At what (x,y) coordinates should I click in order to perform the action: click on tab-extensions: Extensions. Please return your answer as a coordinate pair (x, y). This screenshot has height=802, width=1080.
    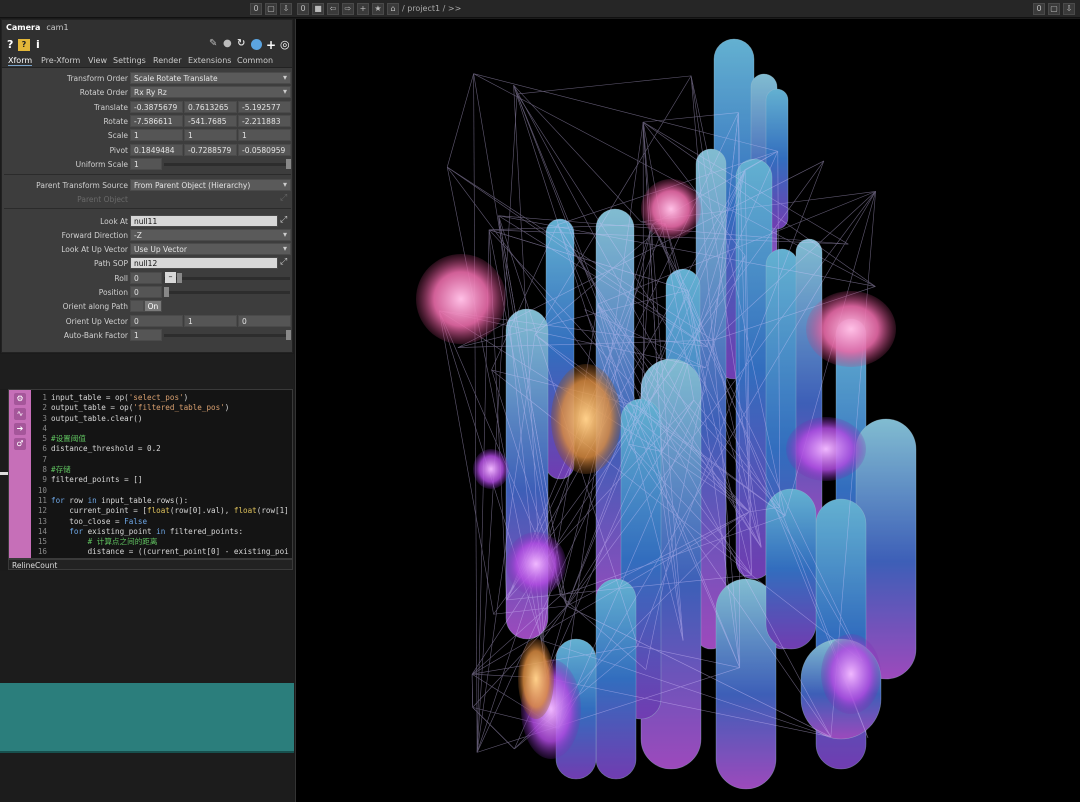
    Looking at the image, I should click on (209, 60).